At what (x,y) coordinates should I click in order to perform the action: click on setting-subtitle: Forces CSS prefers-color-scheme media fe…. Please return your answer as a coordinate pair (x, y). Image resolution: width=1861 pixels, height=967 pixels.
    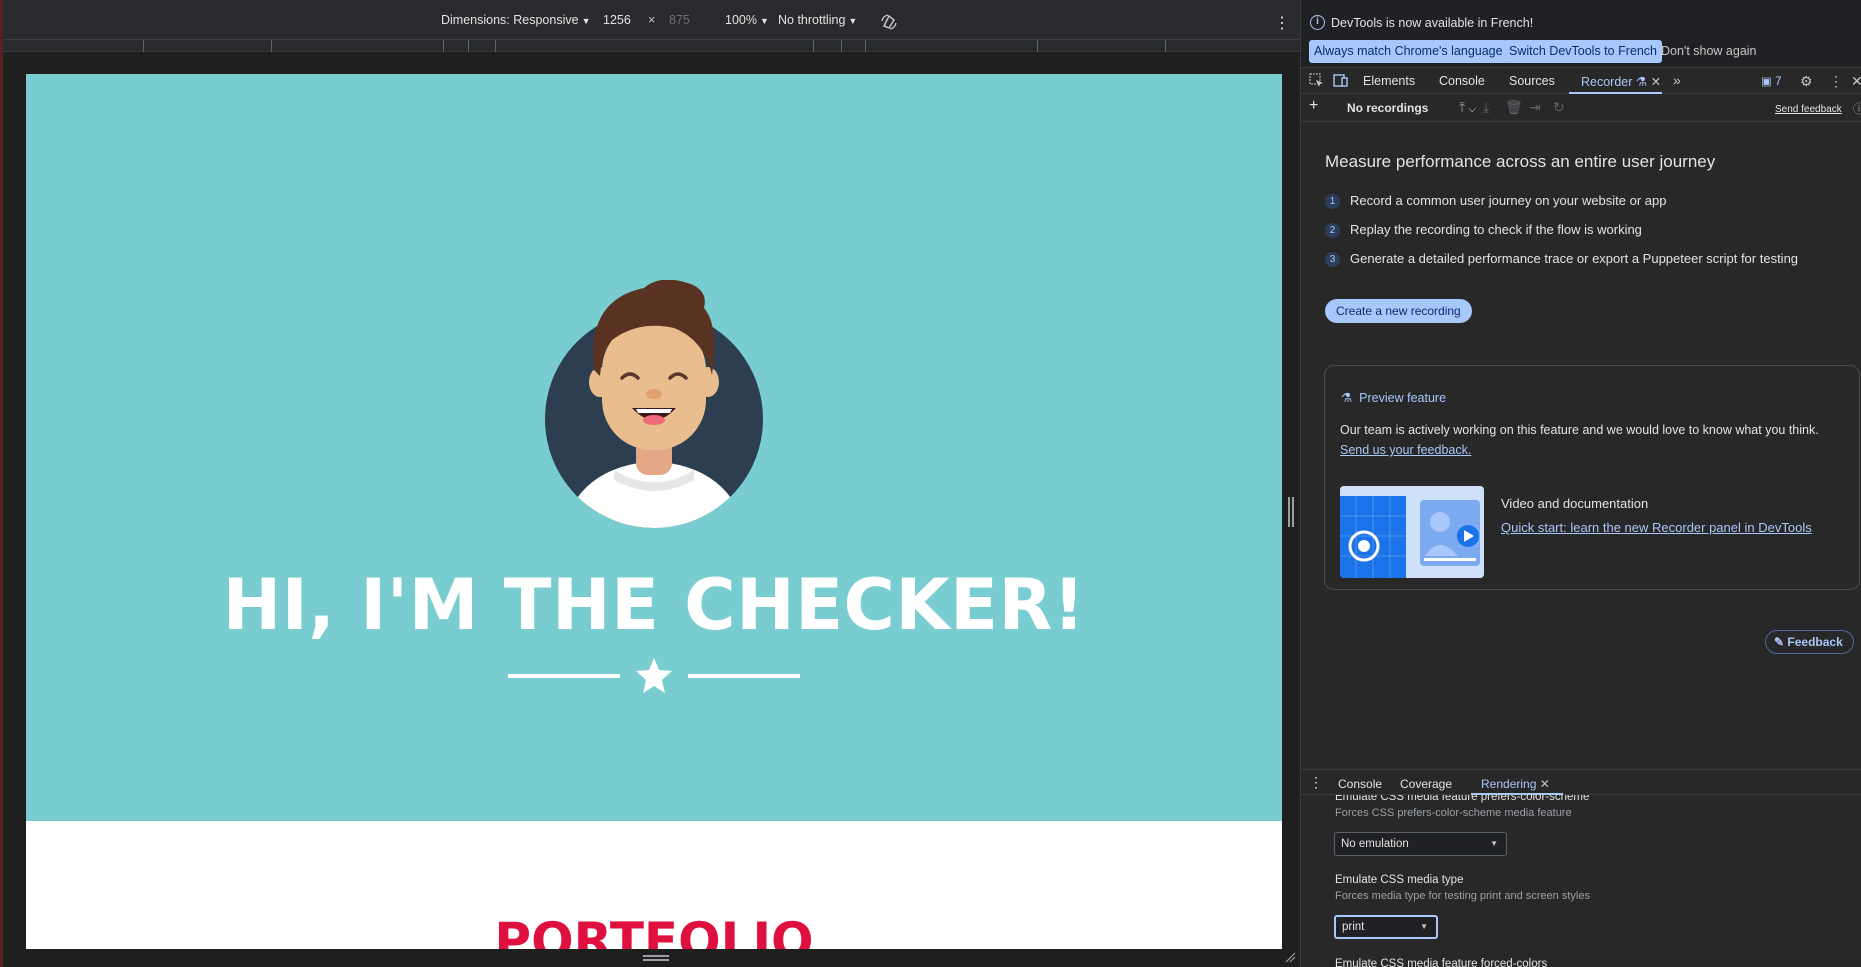
    Looking at the image, I should click on (1453, 813).